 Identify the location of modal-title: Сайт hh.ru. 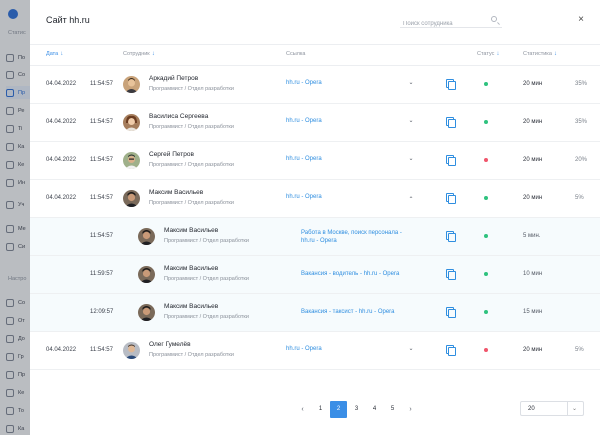
(68, 20).